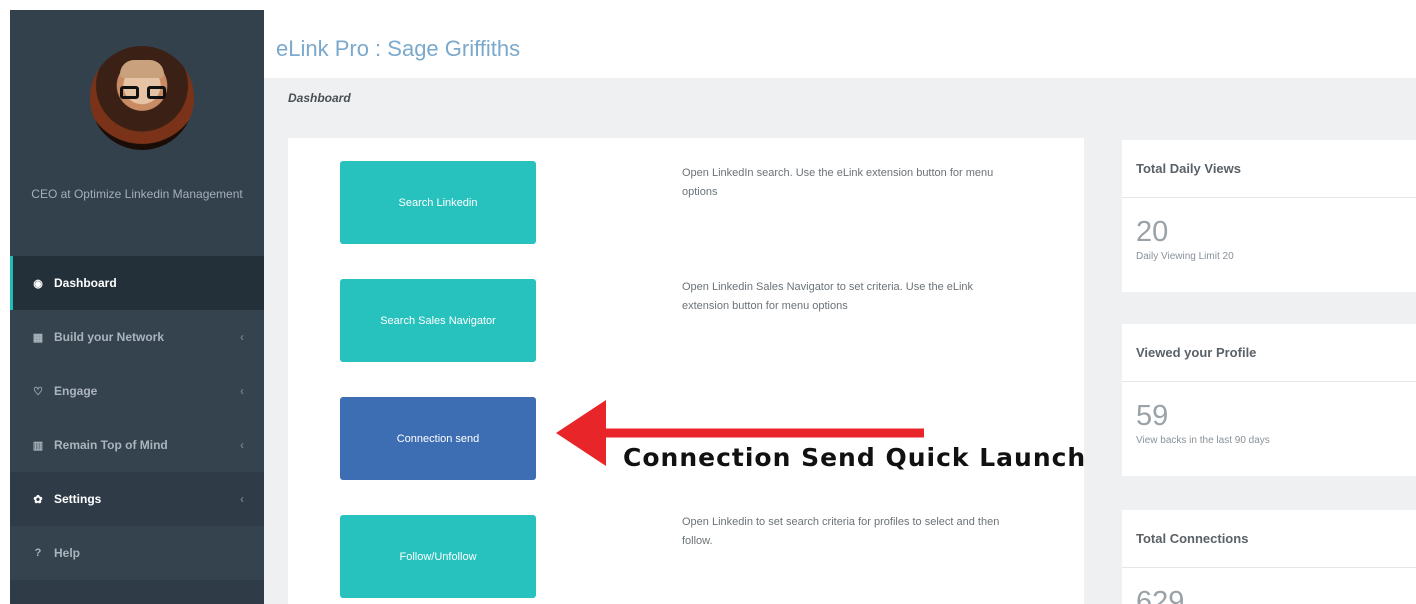 The width and height of the screenshot is (1416, 604). Describe the element at coordinates (78, 499) in the screenshot. I see `sidebar-item-label: Settings` at that location.